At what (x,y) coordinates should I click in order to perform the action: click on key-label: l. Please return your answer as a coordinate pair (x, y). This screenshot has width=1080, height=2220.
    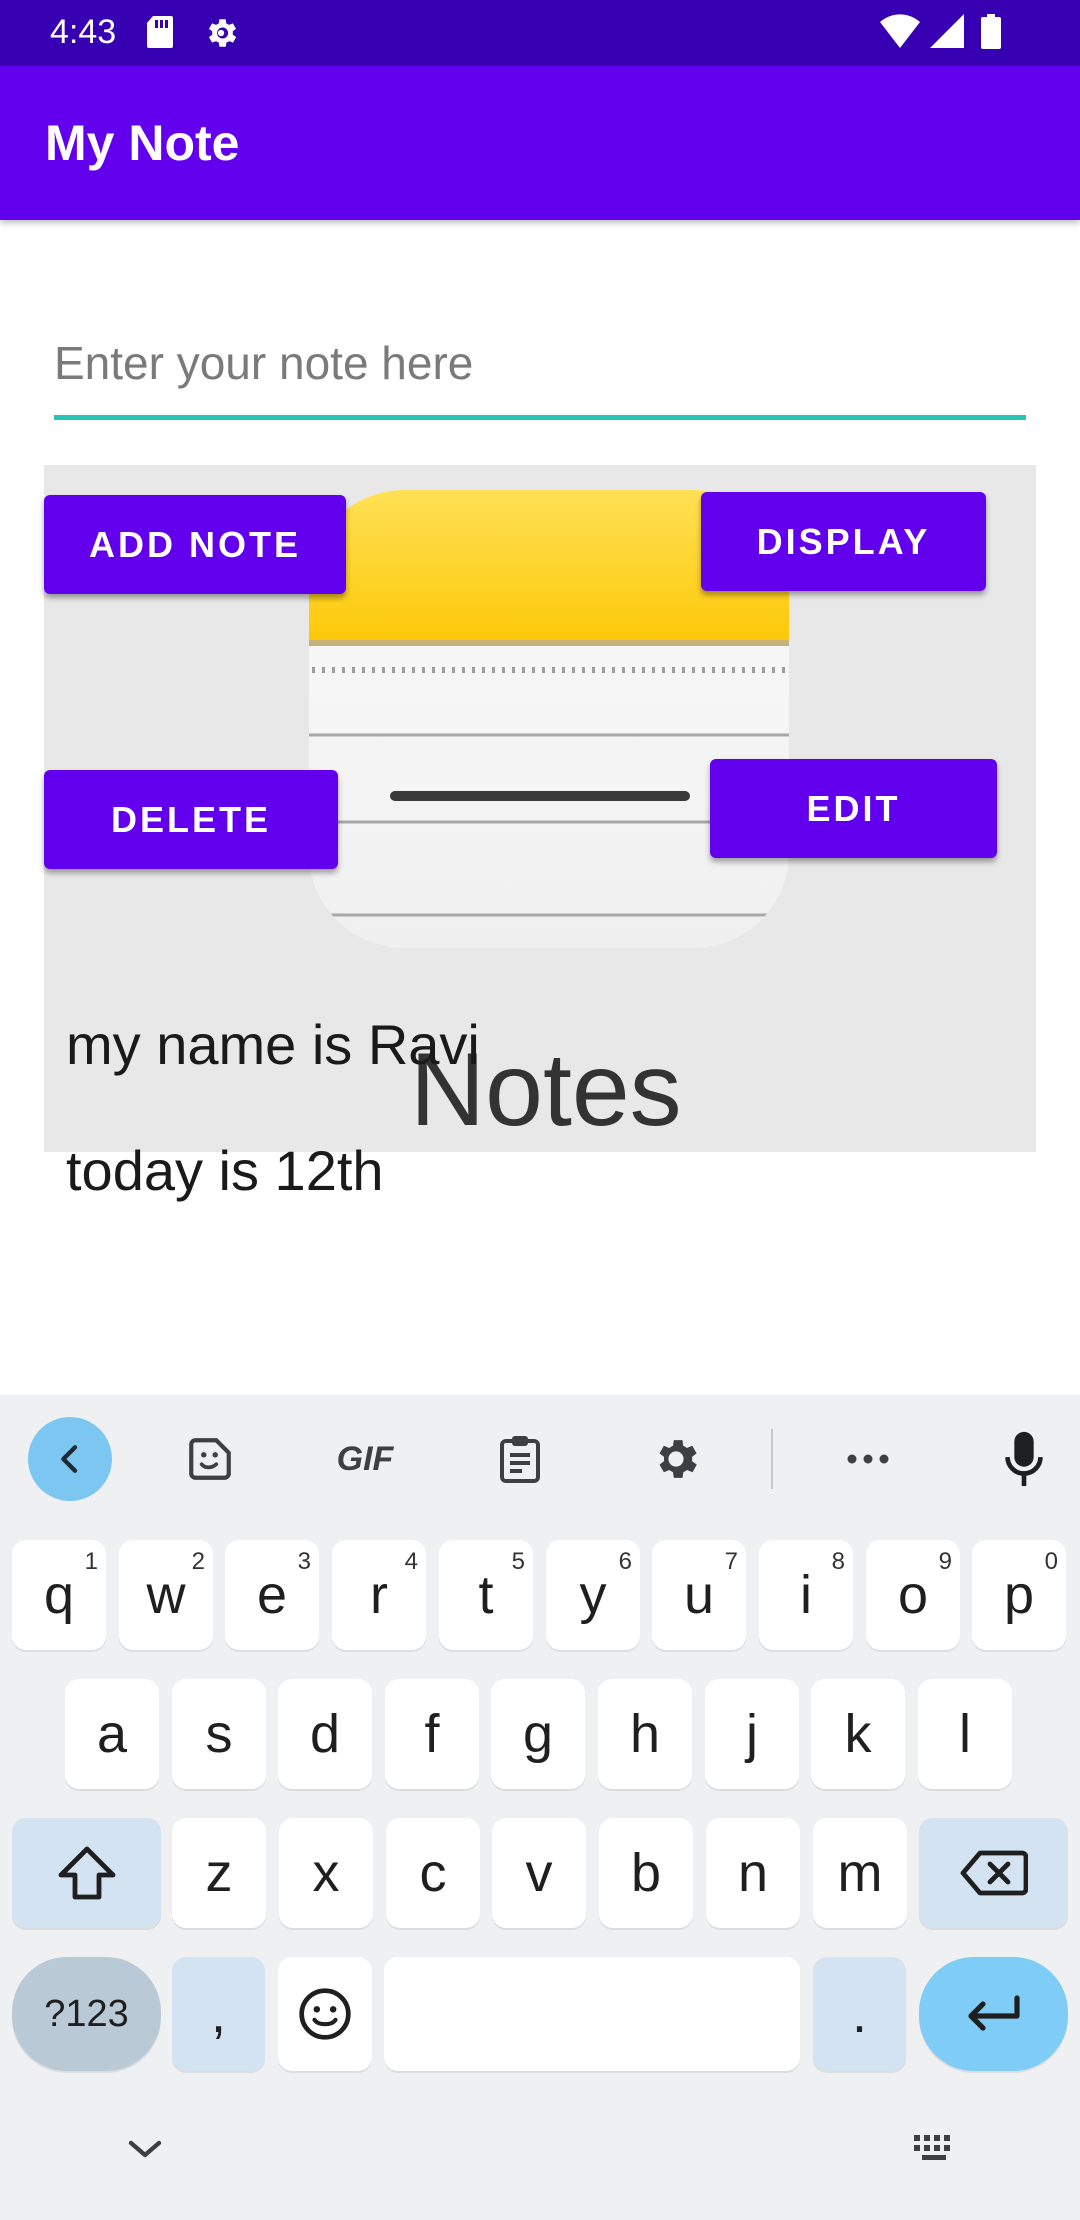
    Looking at the image, I should click on (965, 1734).